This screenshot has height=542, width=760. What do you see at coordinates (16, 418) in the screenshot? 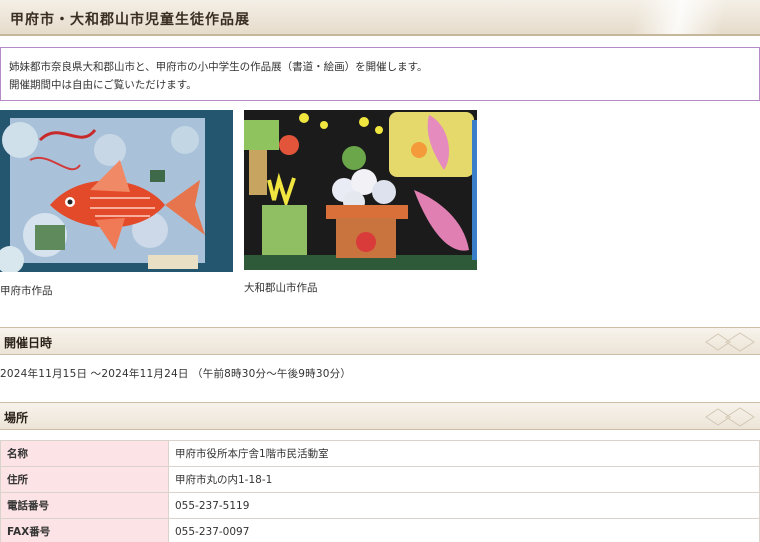
I see `venue-heading: 場所` at bounding box center [16, 418].